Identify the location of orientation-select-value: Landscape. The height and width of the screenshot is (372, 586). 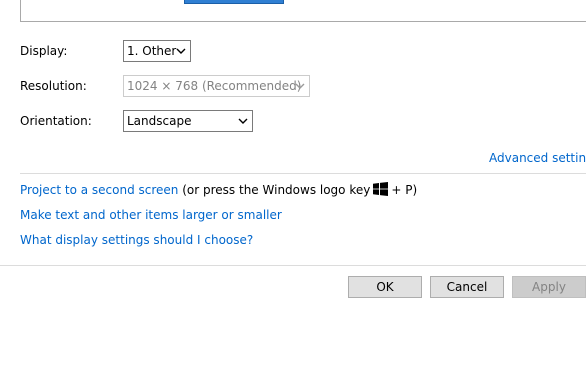
(159, 121).